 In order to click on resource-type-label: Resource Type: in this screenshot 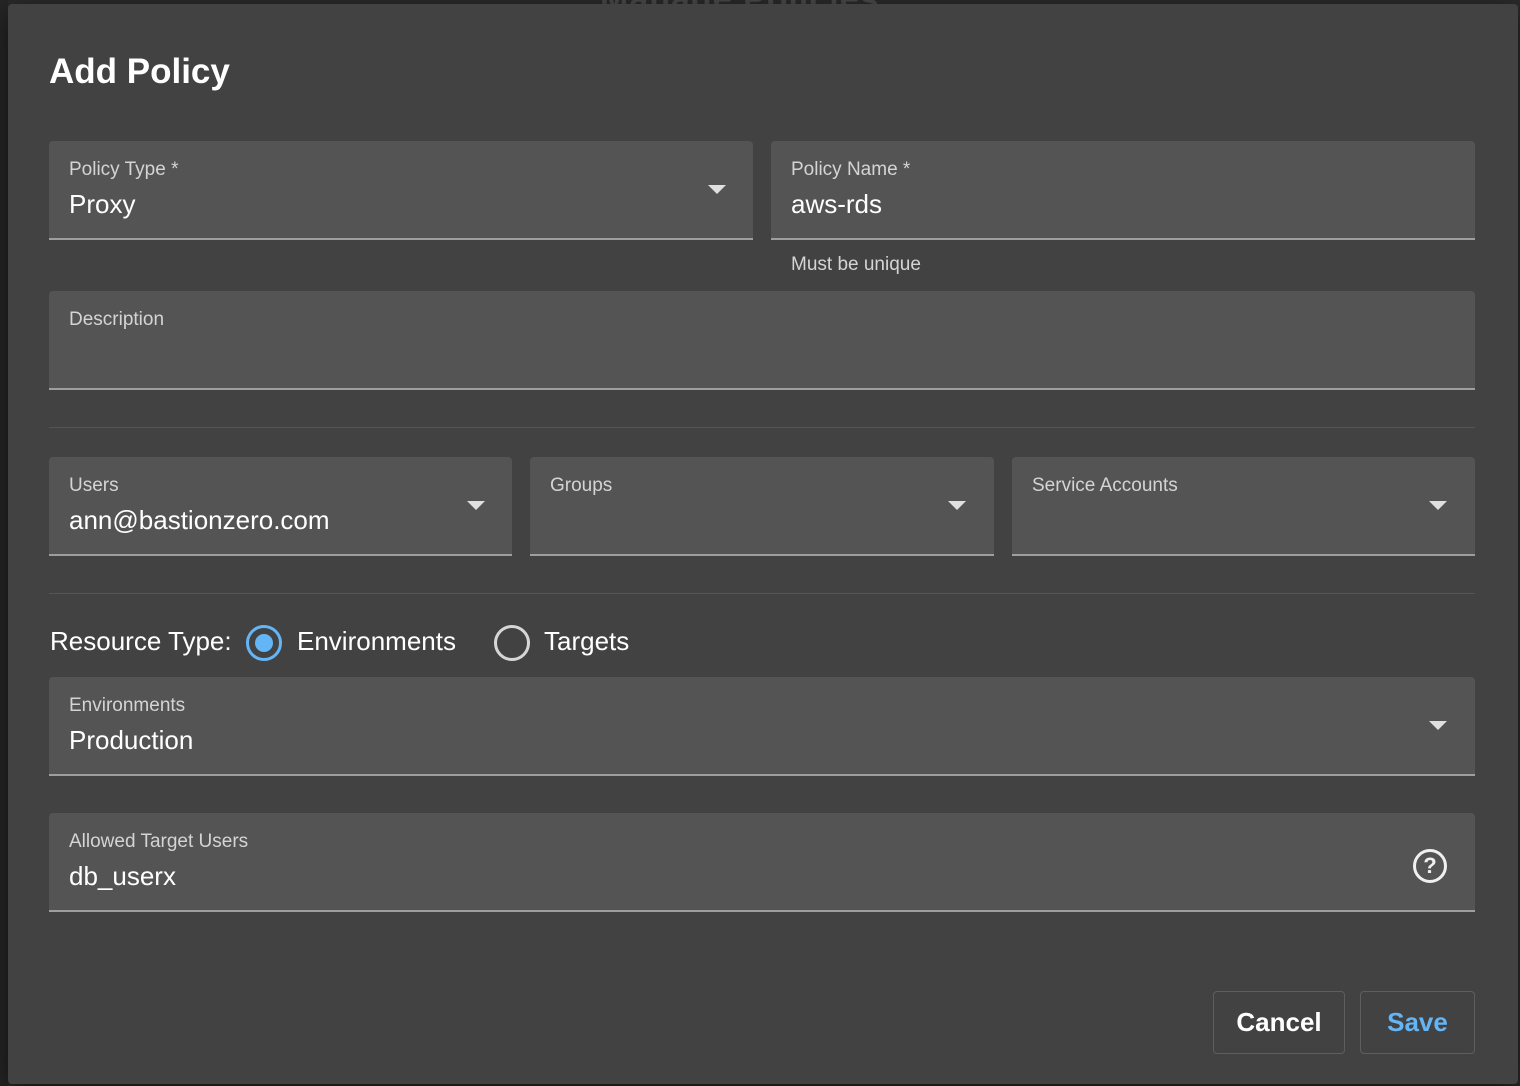, I will do `click(141, 641)`.